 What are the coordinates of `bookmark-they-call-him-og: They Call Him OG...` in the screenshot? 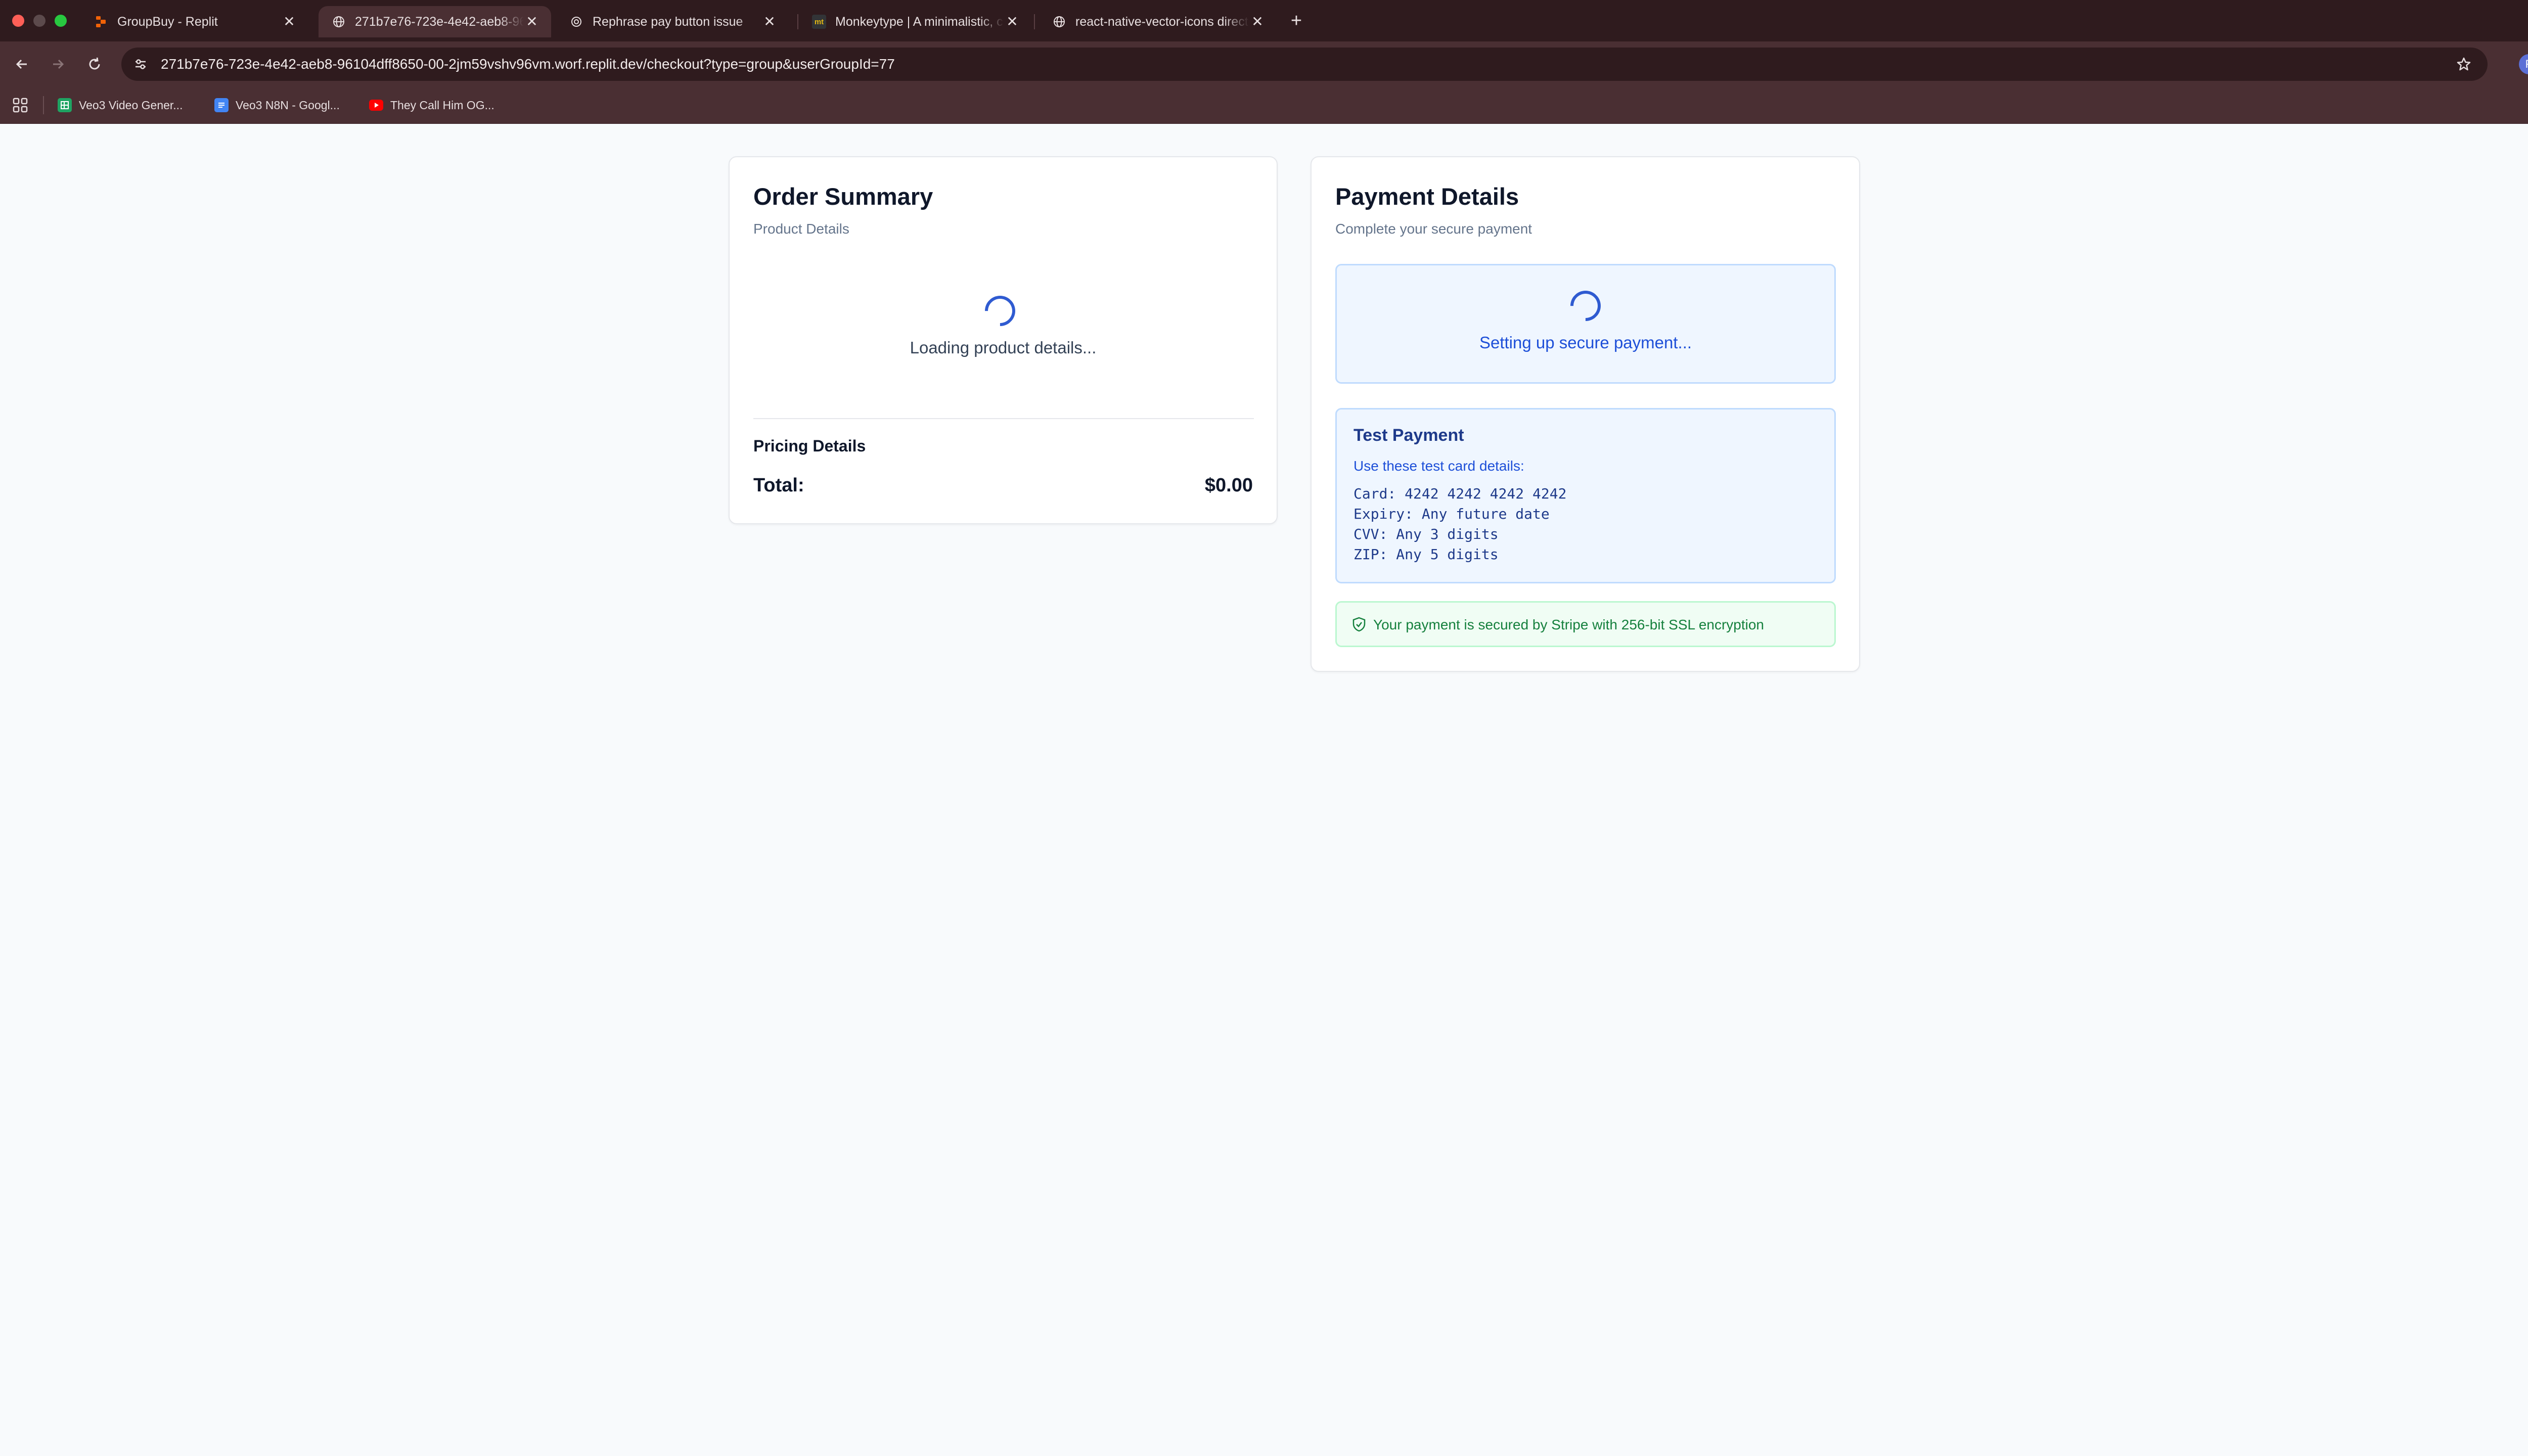 It's located at (432, 105).